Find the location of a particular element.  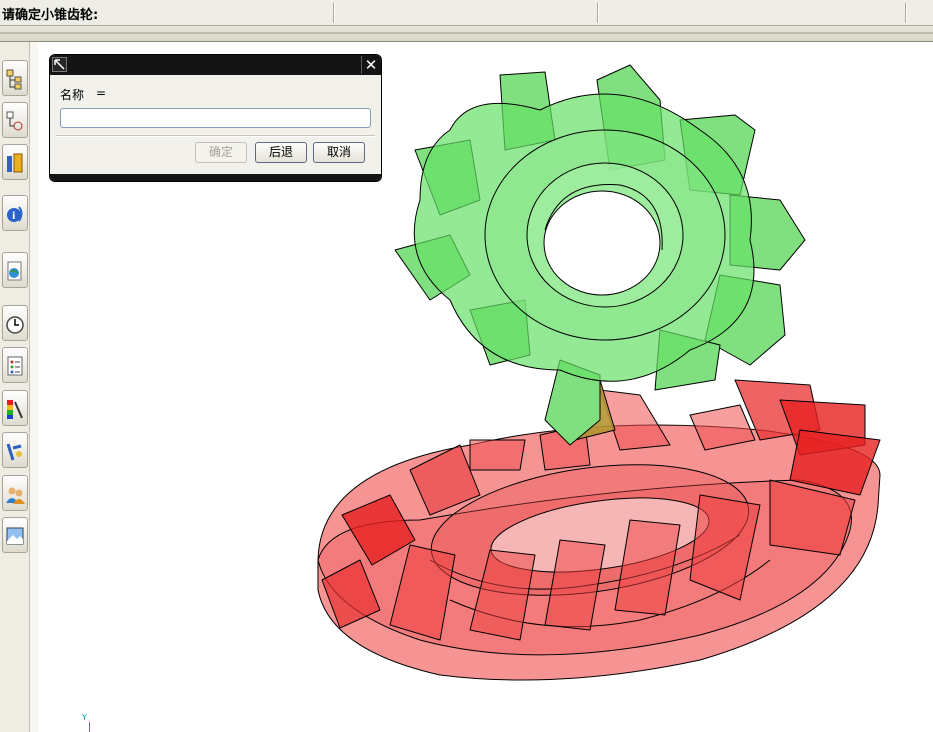

dialog-bottom-bar is located at coordinates (215, 177).